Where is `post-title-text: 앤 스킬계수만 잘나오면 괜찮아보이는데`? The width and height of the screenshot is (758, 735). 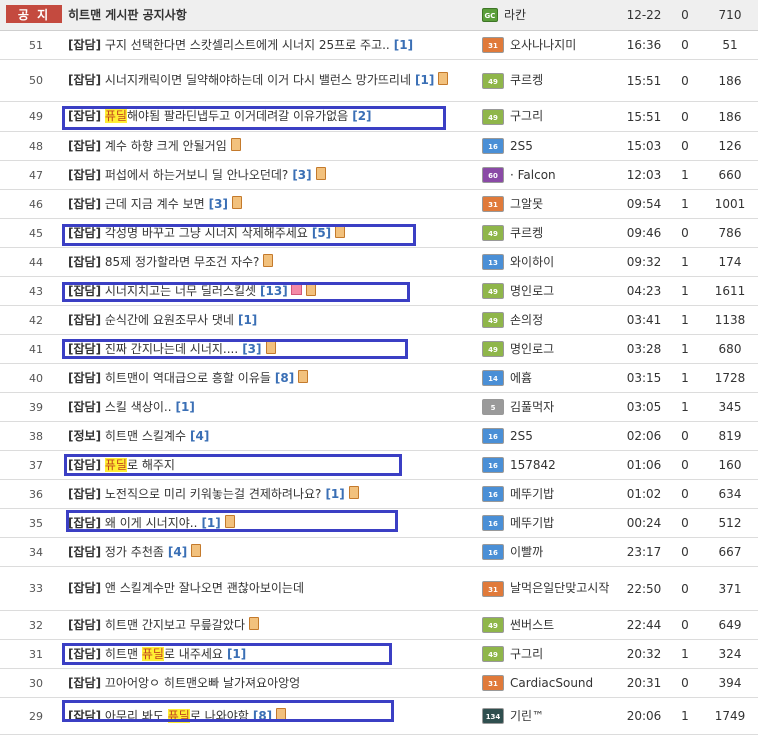 post-title-text: 앤 스킬계수만 잘나오면 괜찮아보이는데 is located at coordinates (204, 588).